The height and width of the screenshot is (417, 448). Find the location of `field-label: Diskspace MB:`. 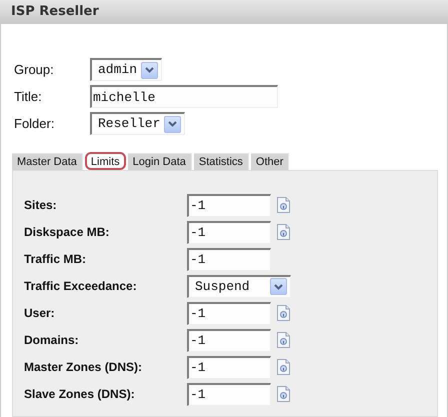

field-label: Diskspace MB: is located at coordinates (67, 232).